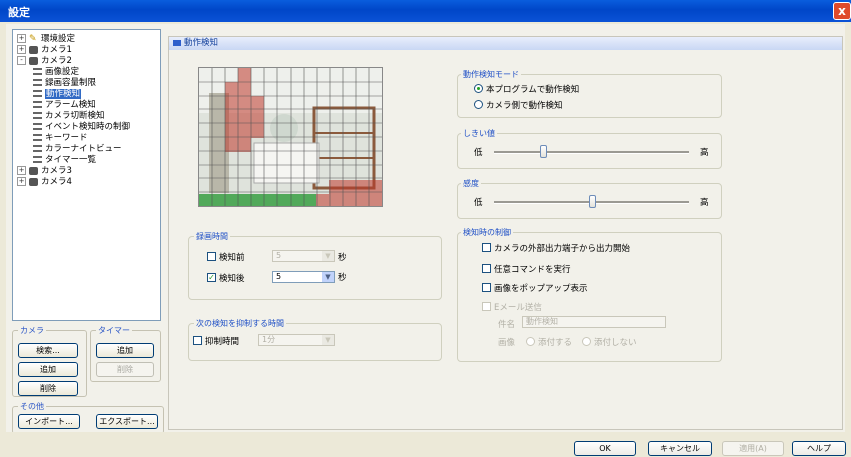 The image size is (851, 457). What do you see at coordinates (58, 39) in the screenshot?
I see `tree-item-label: 環境設定` at bounding box center [58, 39].